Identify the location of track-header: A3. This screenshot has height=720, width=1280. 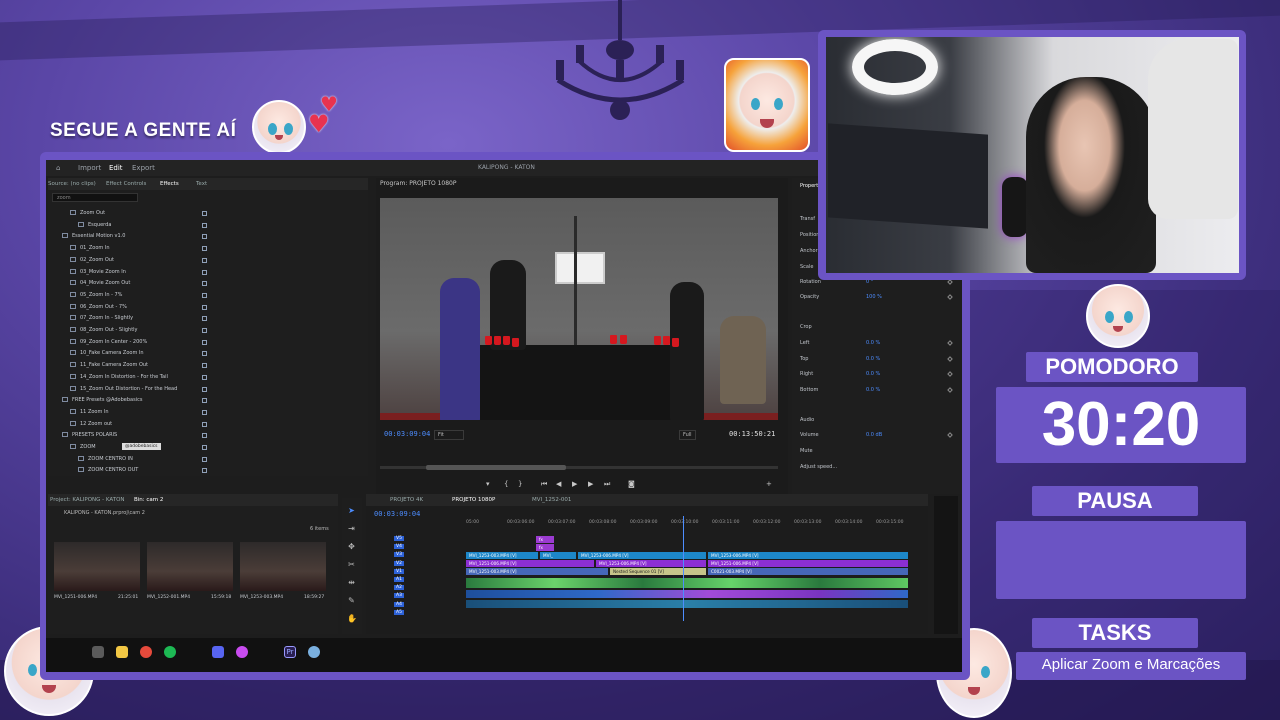
(419, 596).